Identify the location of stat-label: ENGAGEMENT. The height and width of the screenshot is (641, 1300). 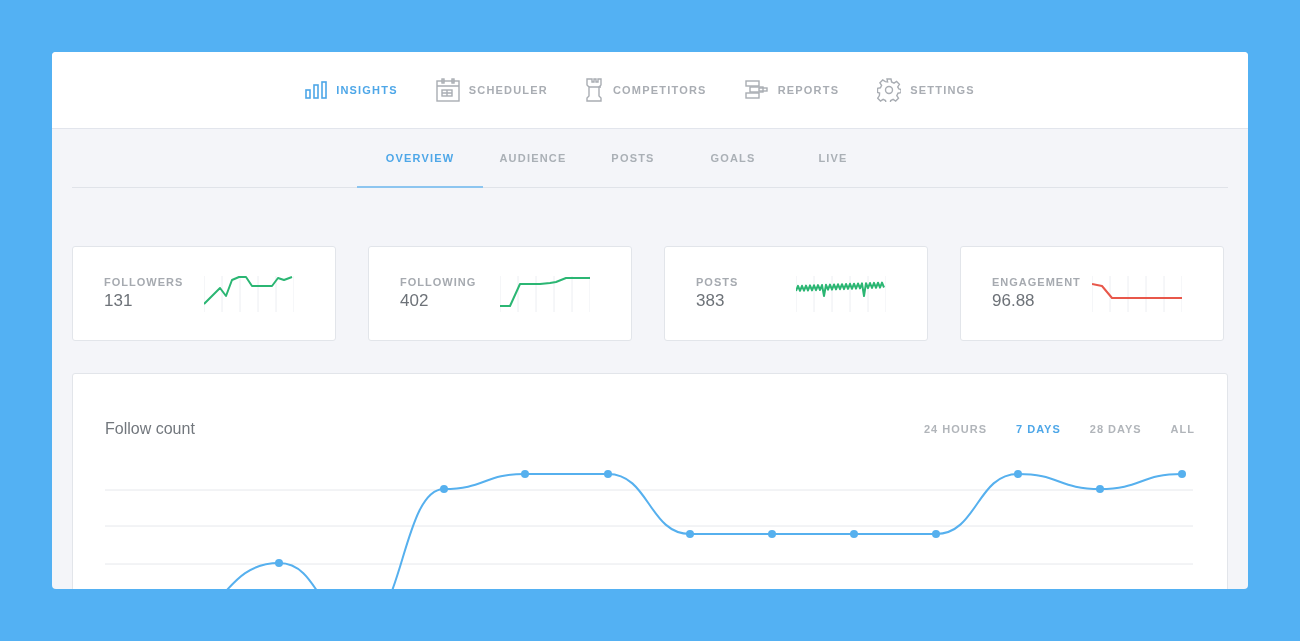
(1036, 282).